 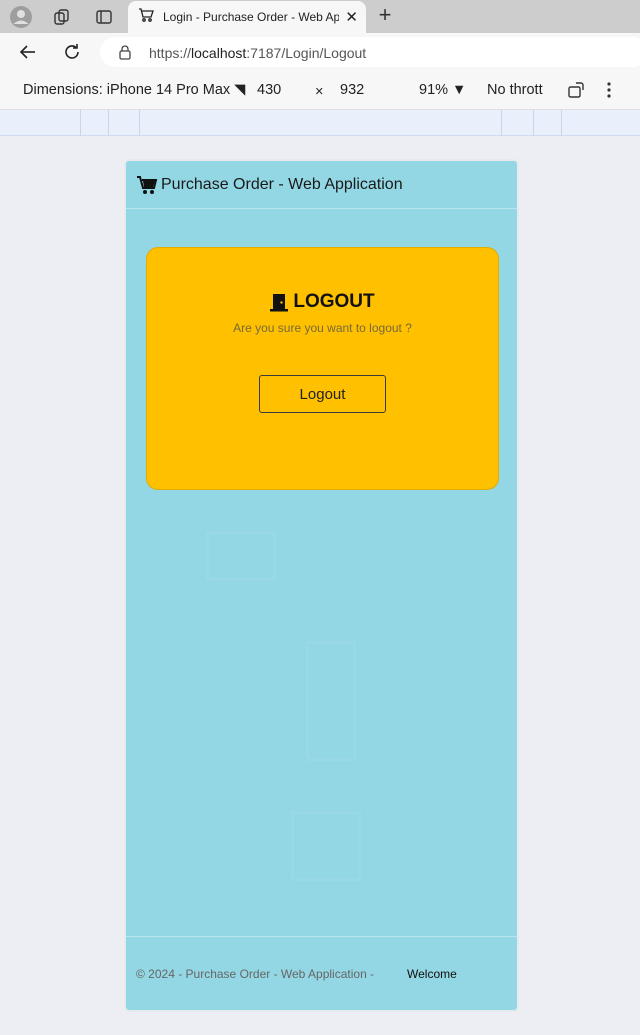 I want to click on url-text: https://localhost:7187/Login/Logout, so click(x=257, y=53).